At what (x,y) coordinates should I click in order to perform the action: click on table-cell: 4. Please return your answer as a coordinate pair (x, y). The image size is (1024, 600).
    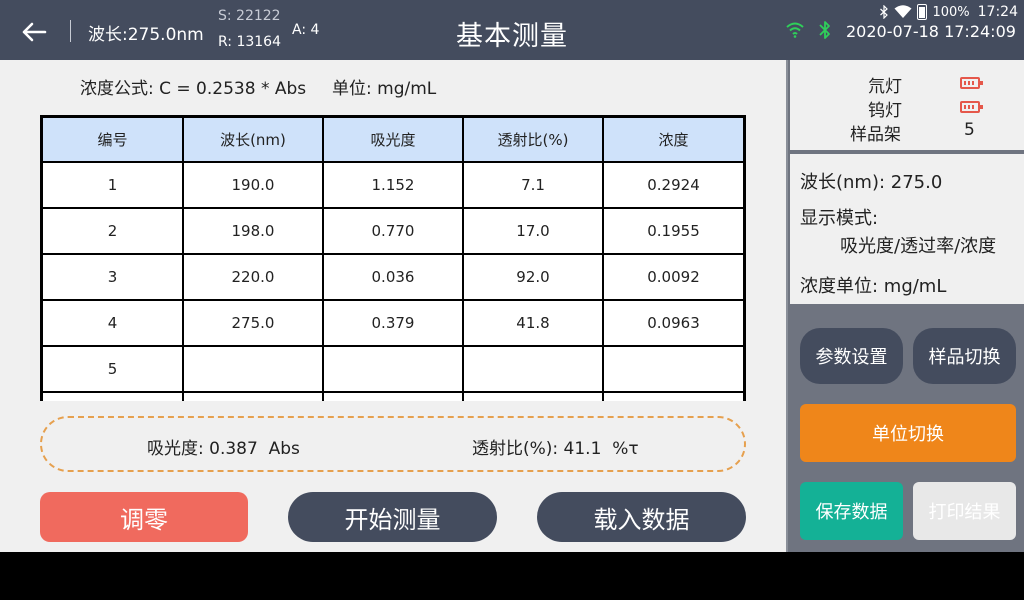
    Looking at the image, I should click on (113, 323).